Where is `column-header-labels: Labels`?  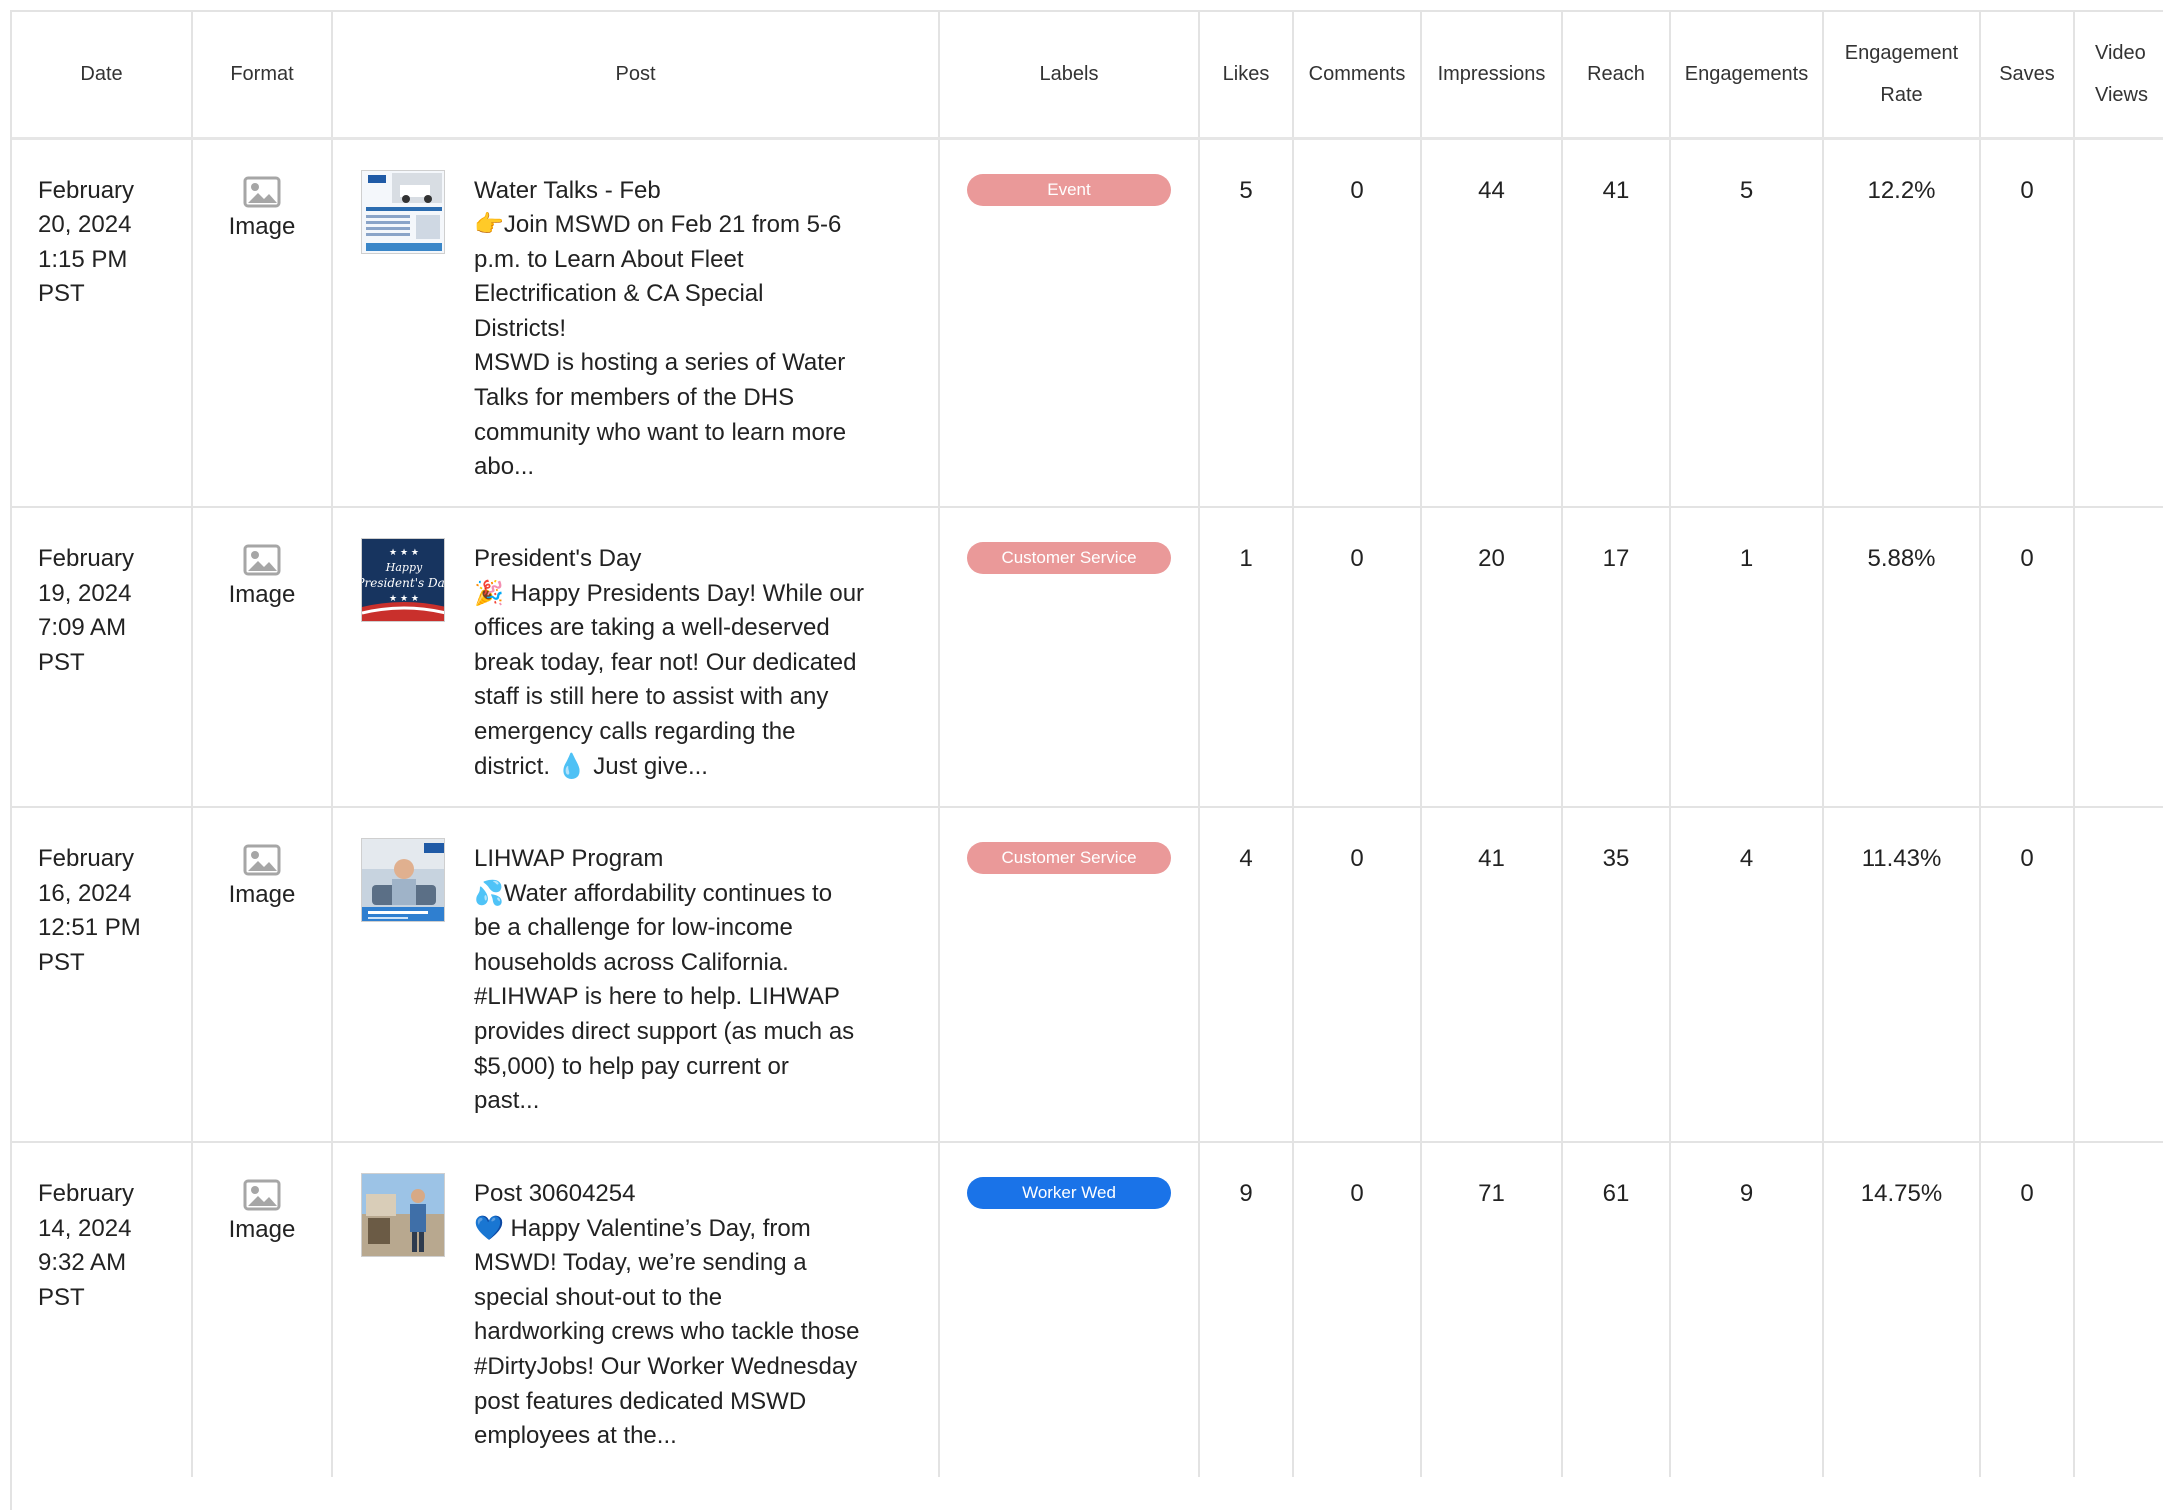
column-header-labels: Labels is located at coordinates (1069, 76).